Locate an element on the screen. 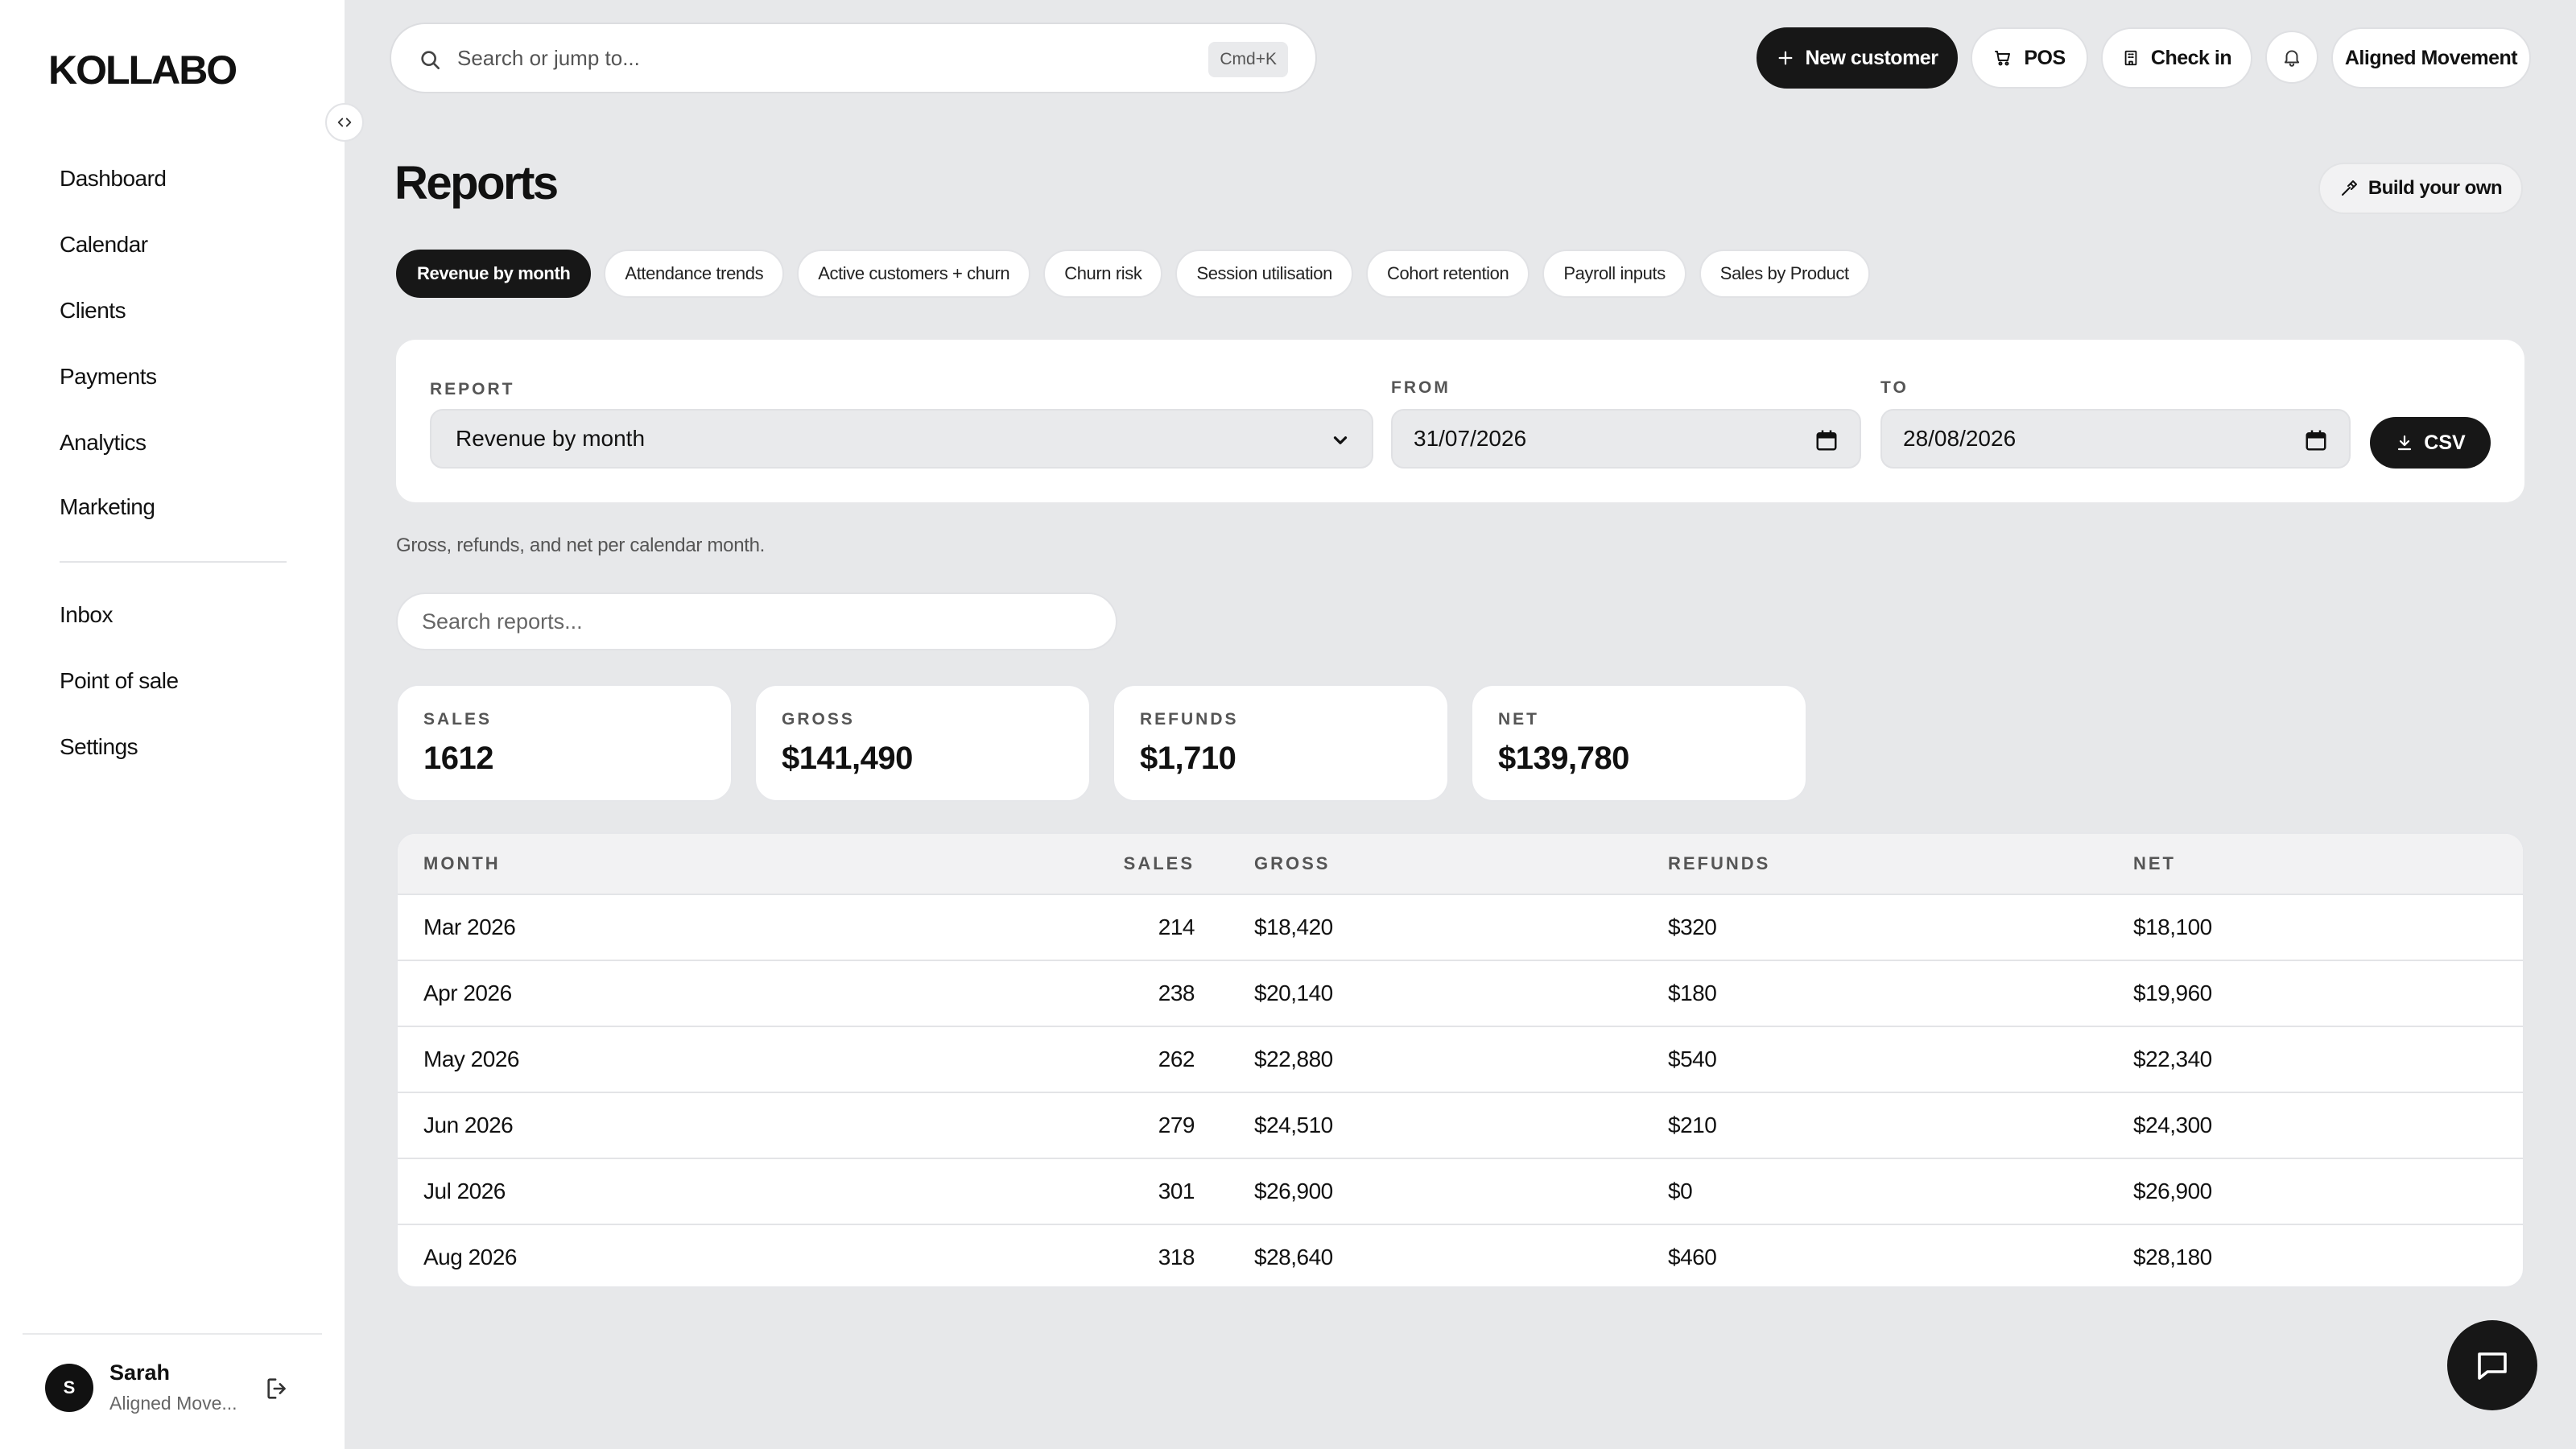  cell-refunds: $0 is located at coordinates (1681, 1191).